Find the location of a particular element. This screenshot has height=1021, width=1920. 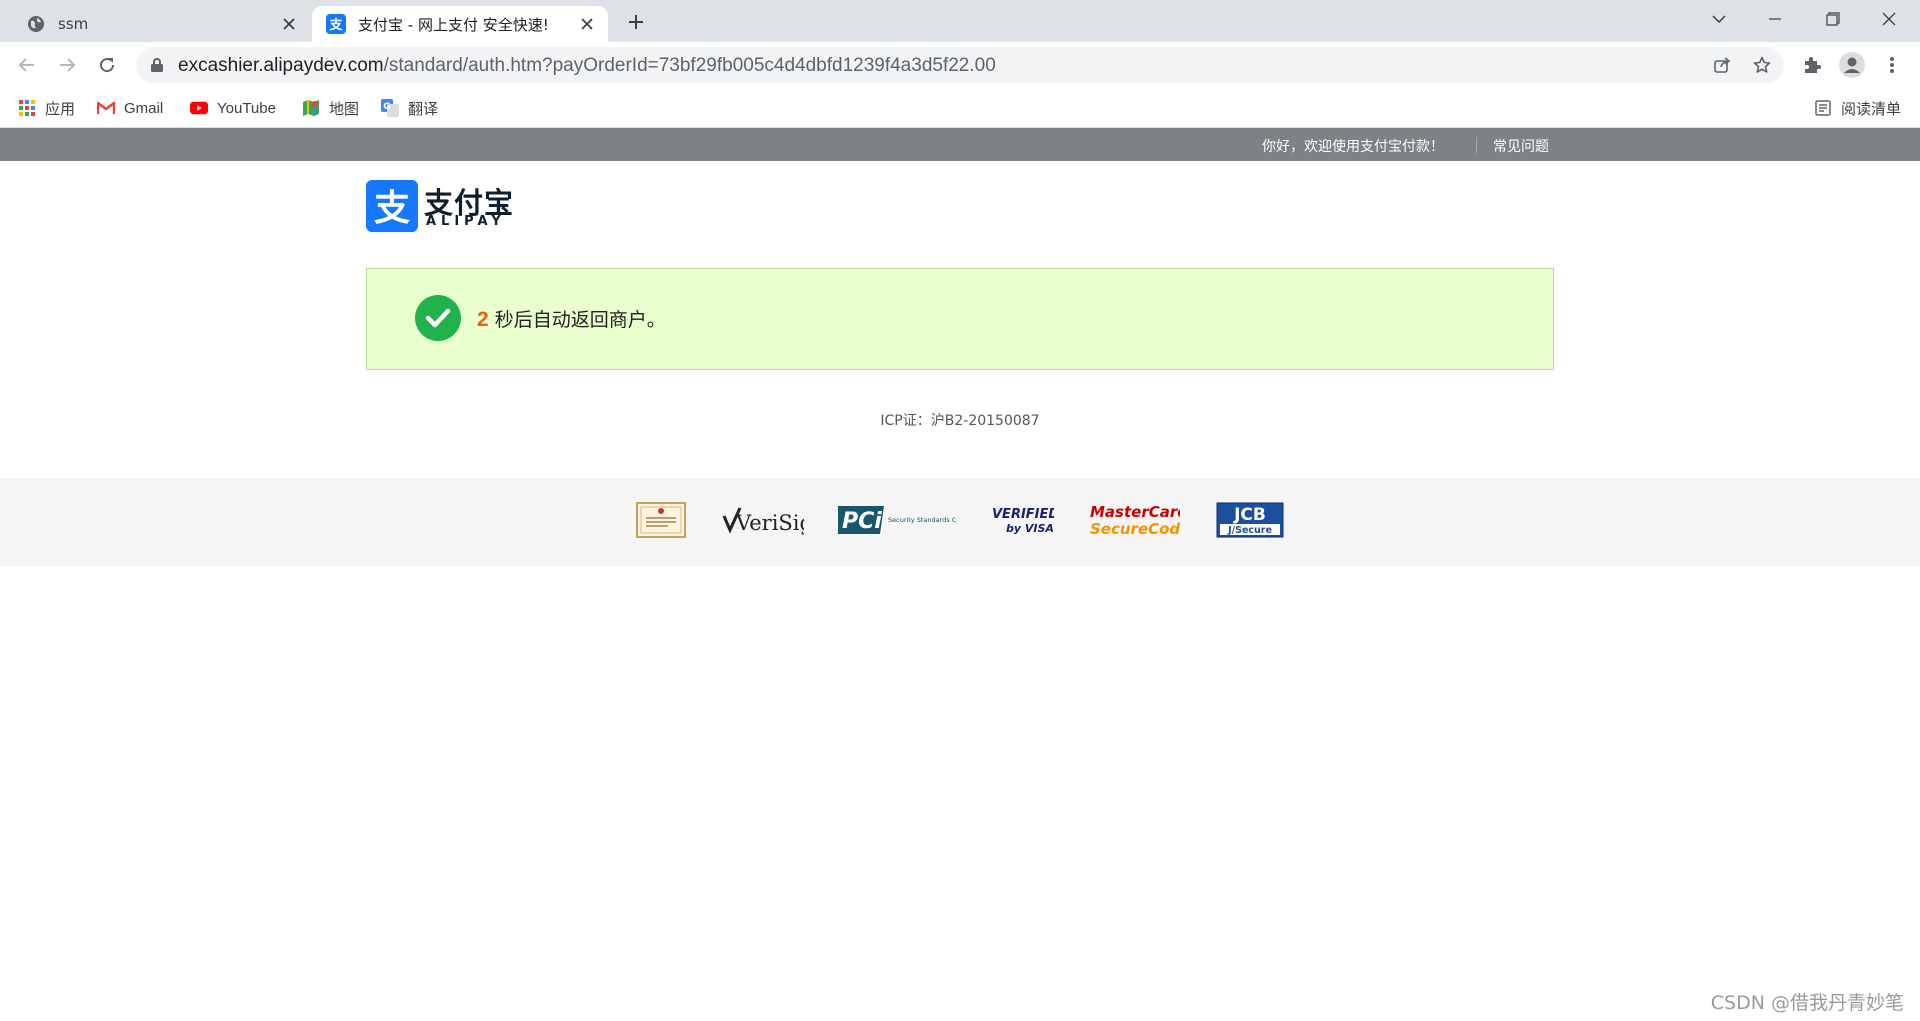

star-icon is located at coordinates (1762, 64).